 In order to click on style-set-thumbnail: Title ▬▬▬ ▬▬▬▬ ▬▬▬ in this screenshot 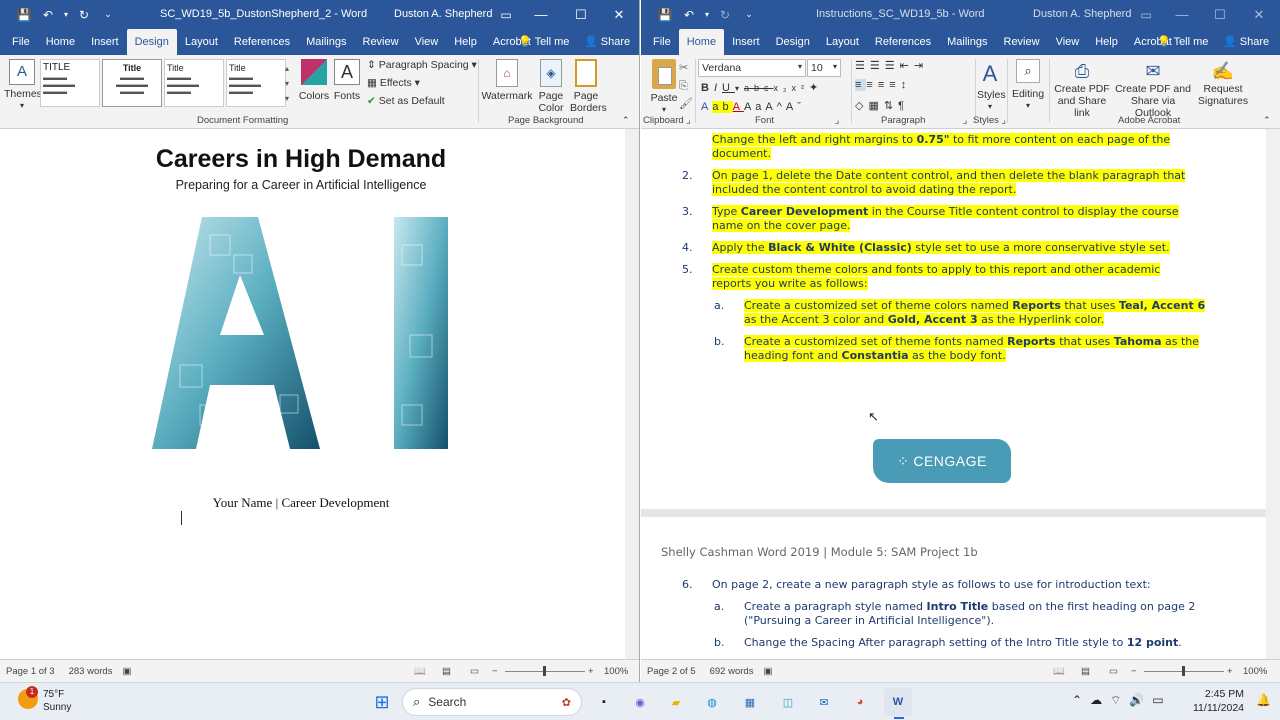, I will do `click(132, 83)`.